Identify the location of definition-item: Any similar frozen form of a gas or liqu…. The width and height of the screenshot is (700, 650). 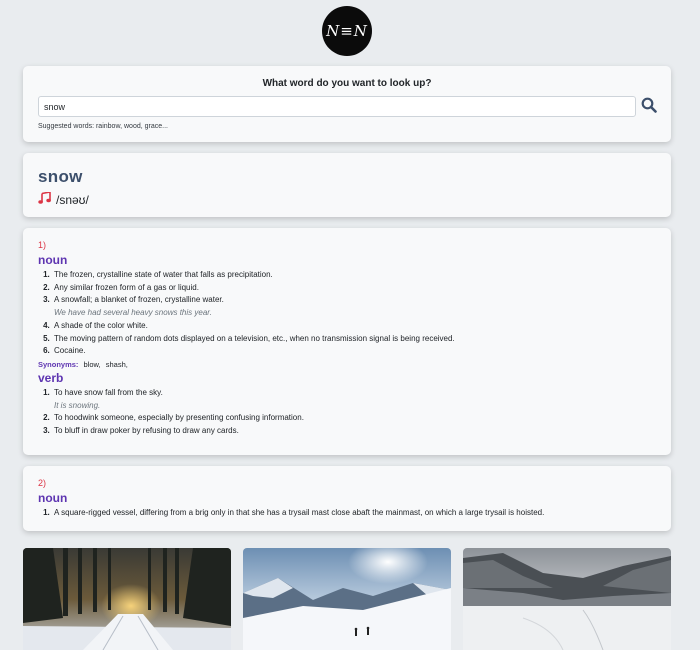
(354, 288).